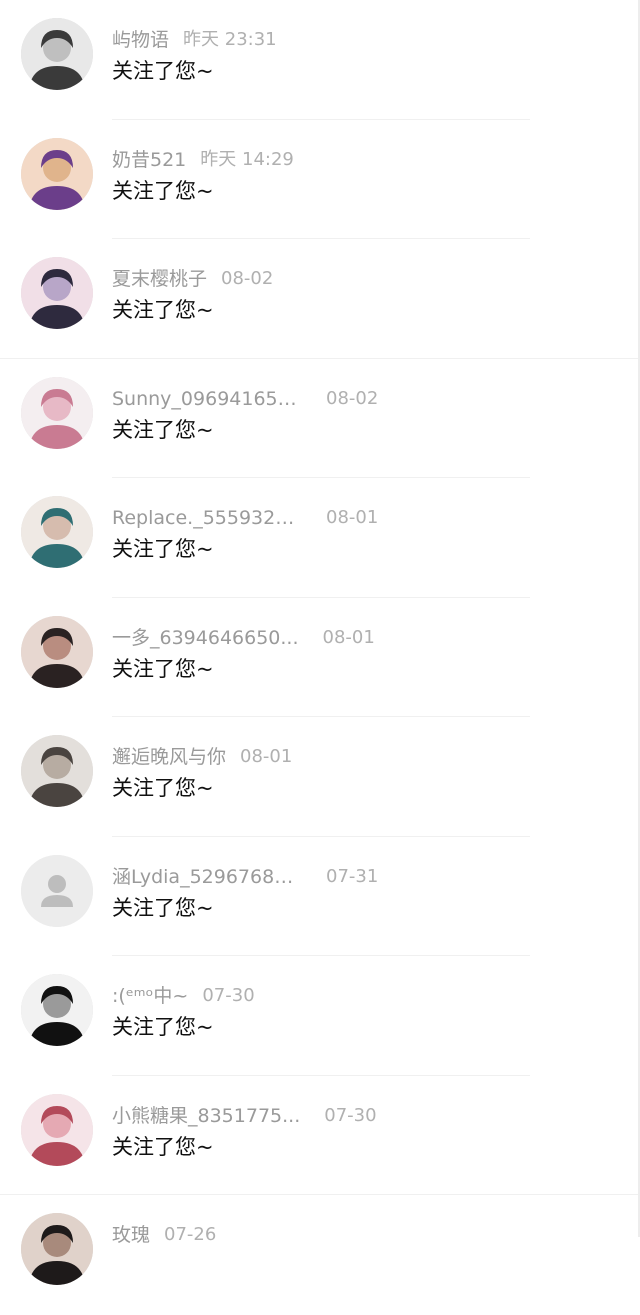 The image size is (640, 1315). I want to click on notification-item: :(ᵉᵐᵒ中~ 07-30 关注了您~, so click(320, 1016).